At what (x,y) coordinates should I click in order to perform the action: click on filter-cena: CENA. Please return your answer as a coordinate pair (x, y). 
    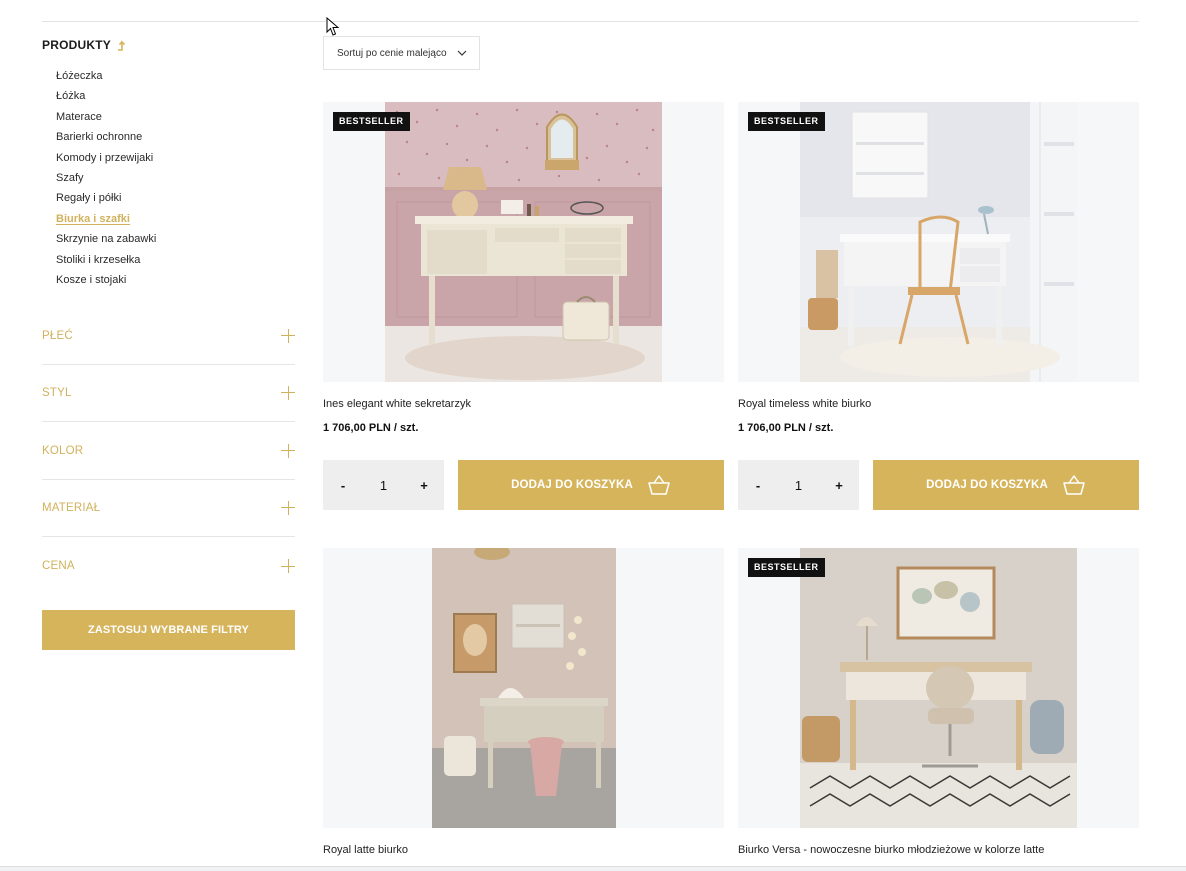
    Looking at the image, I should click on (168, 566).